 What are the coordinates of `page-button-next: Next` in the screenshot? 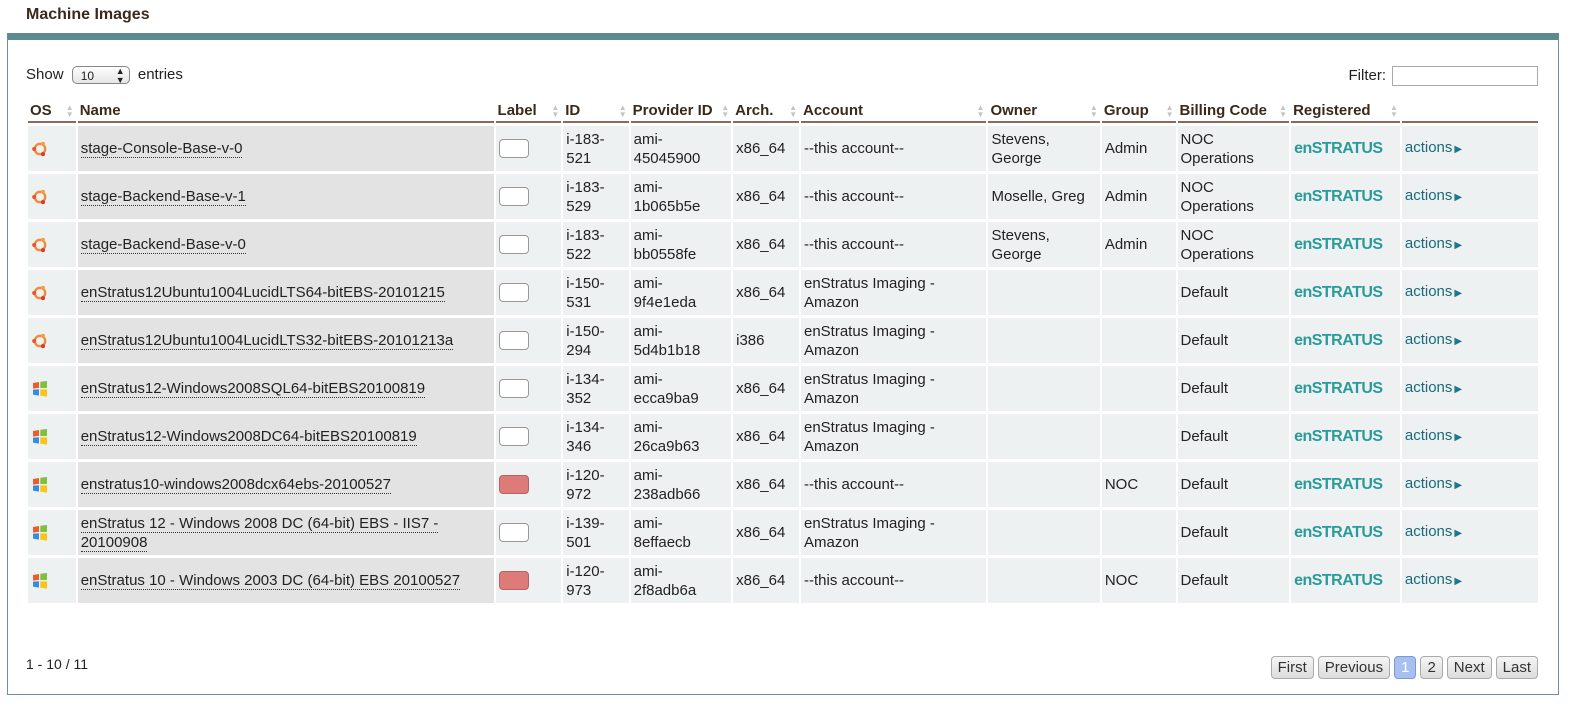 It's located at (1469, 667).